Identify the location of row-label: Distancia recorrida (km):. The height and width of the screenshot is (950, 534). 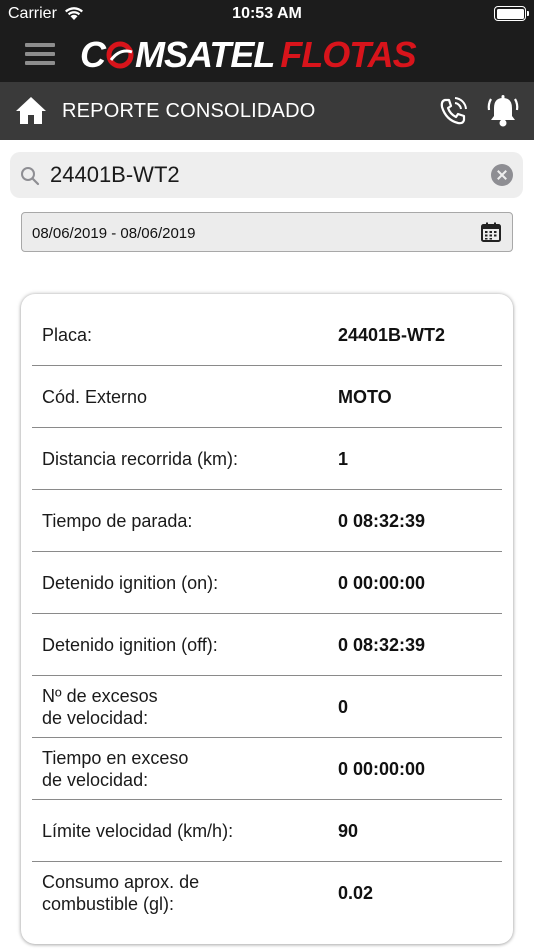
(140, 459).